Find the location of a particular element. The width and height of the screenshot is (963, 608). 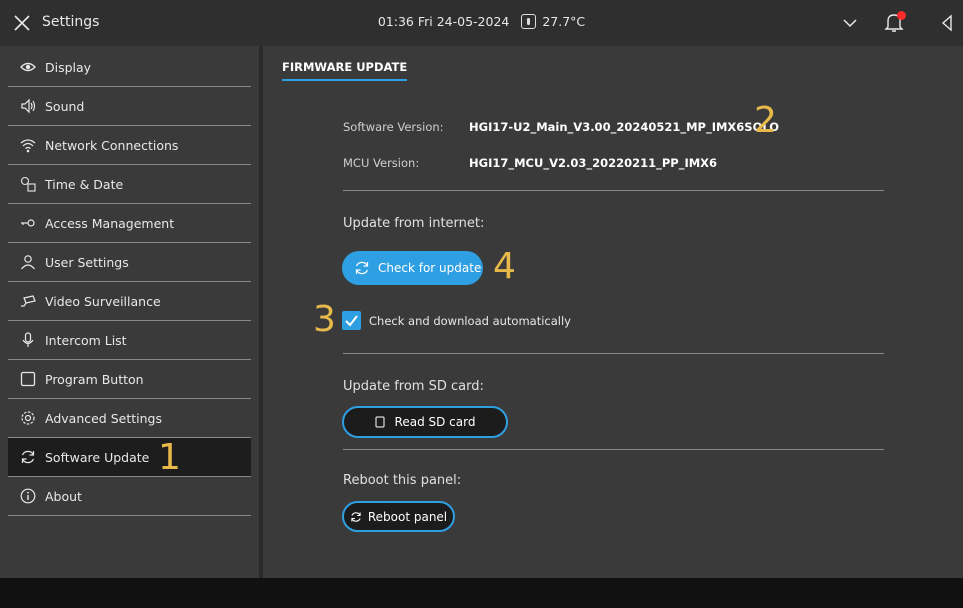

square-icon is located at coordinates (28, 379).